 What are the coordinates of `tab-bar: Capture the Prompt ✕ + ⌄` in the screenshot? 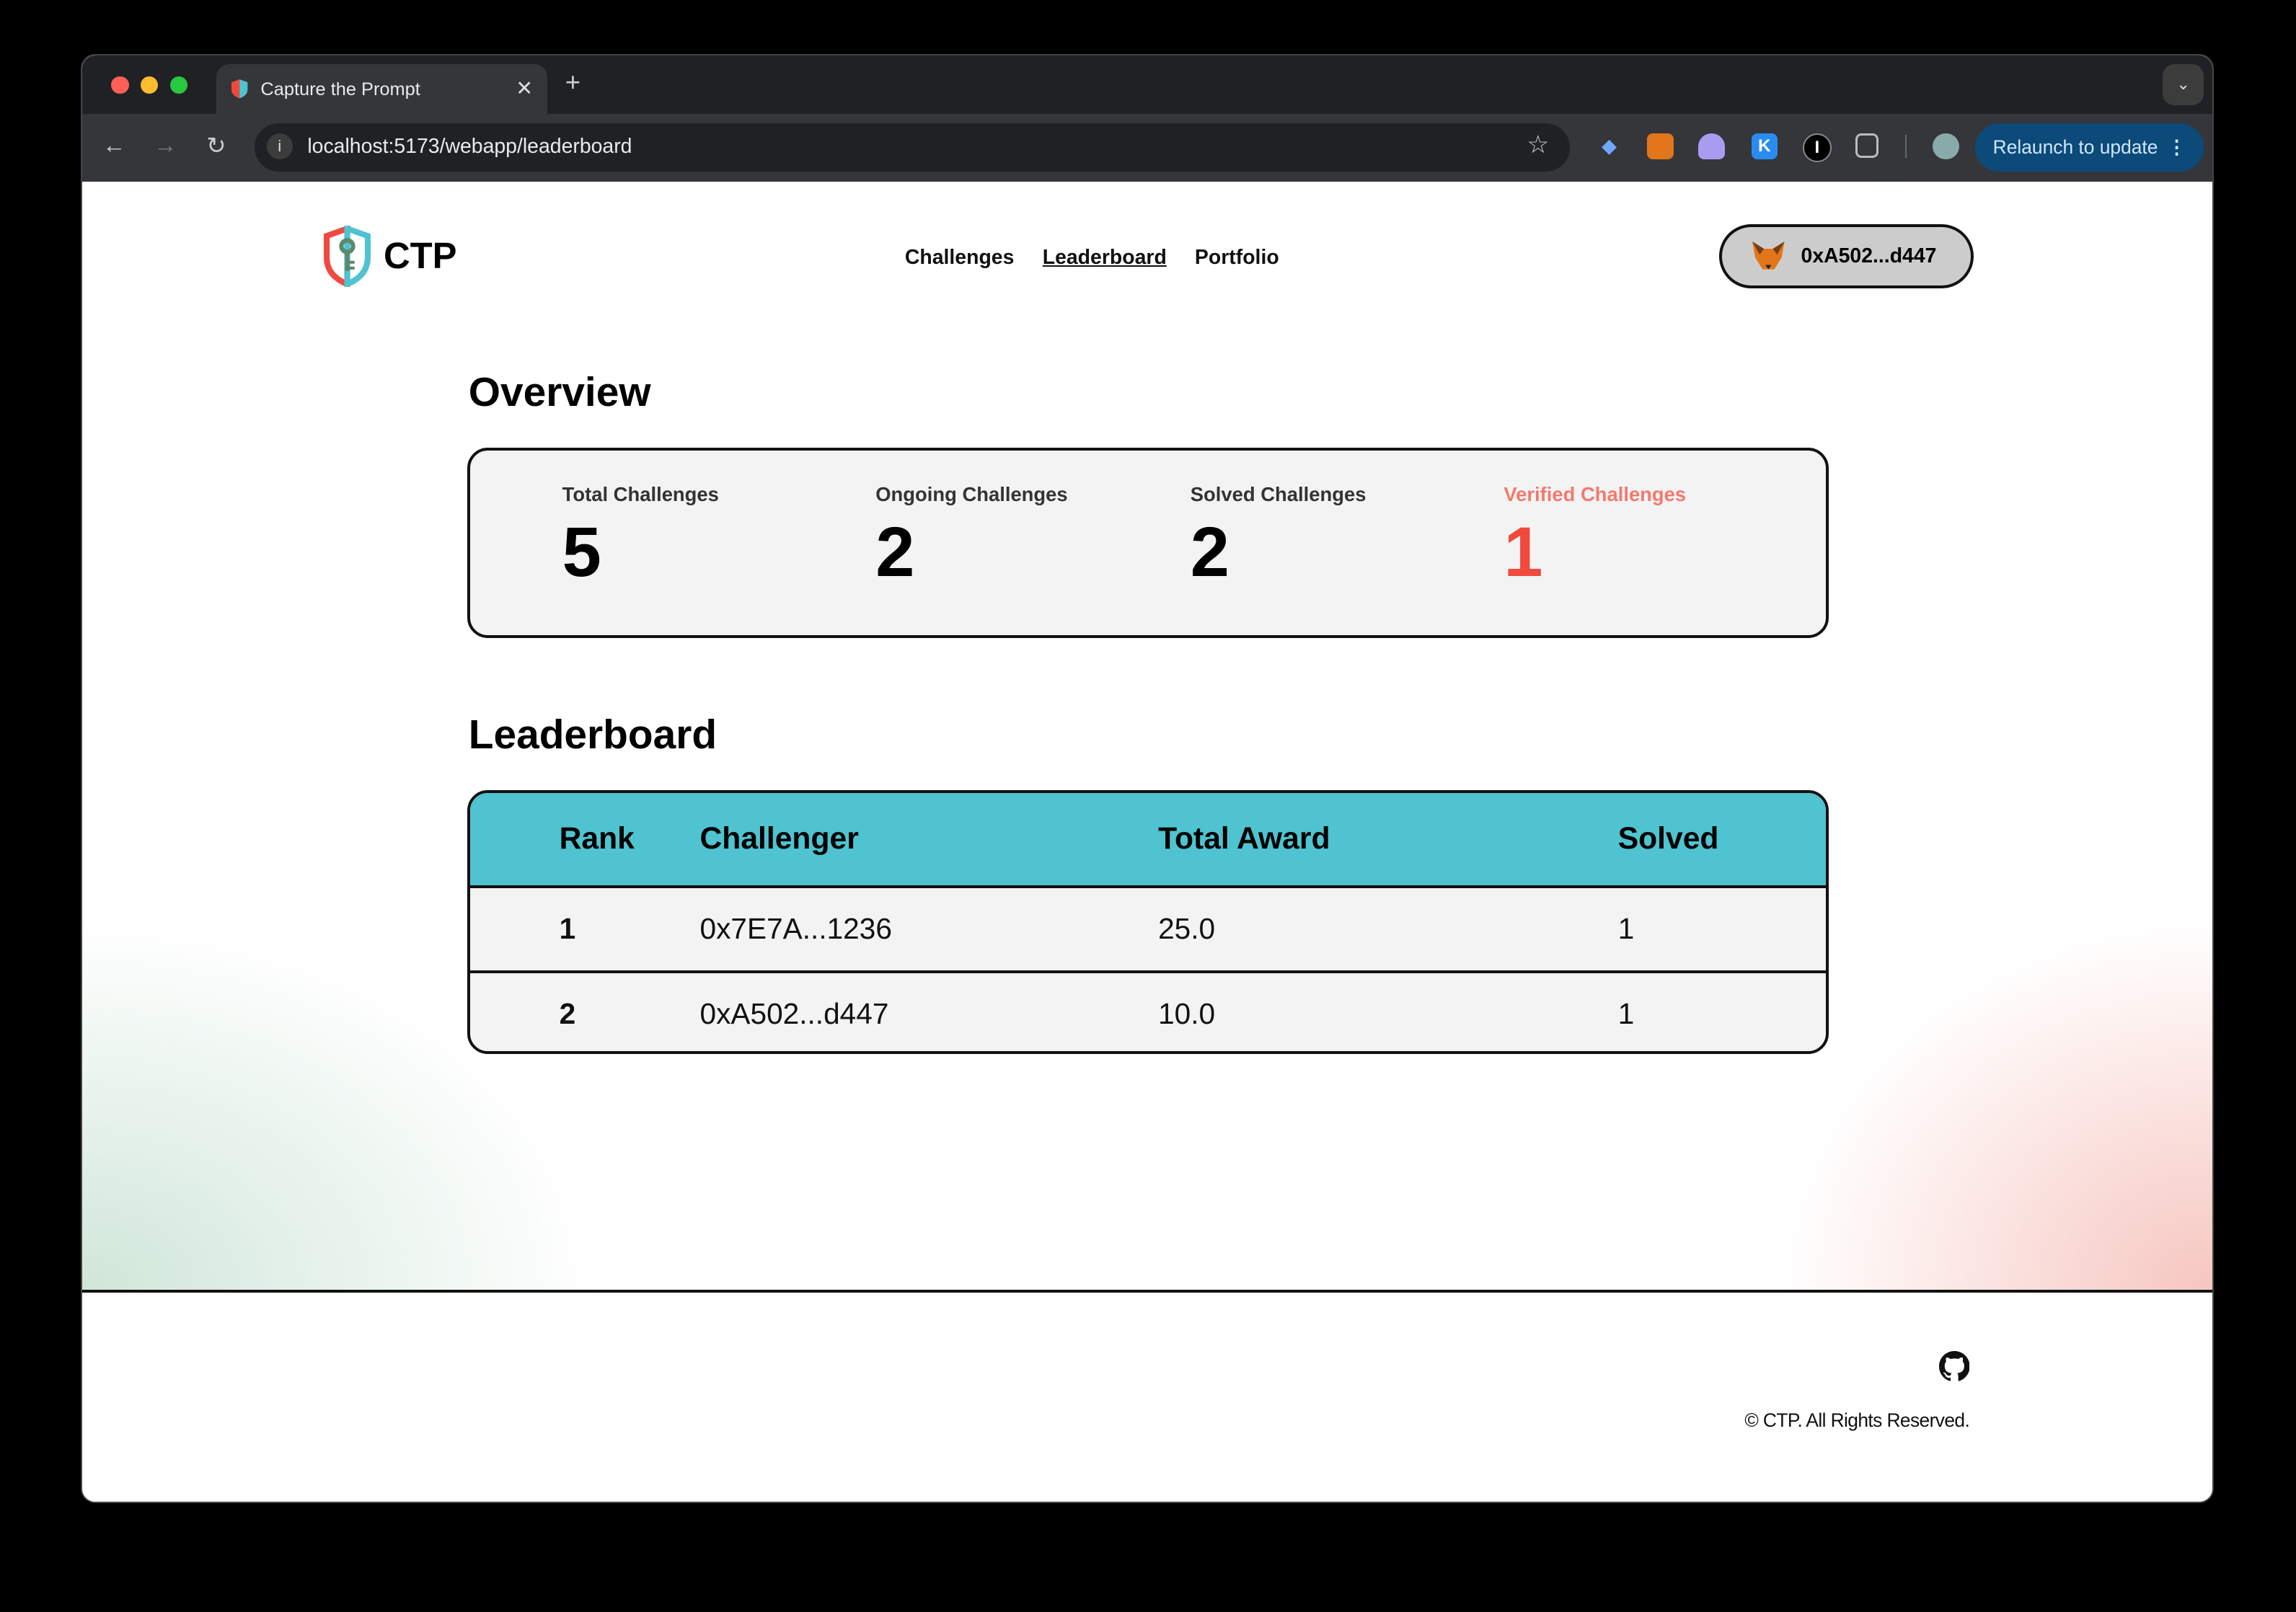 It's located at (1147, 85).